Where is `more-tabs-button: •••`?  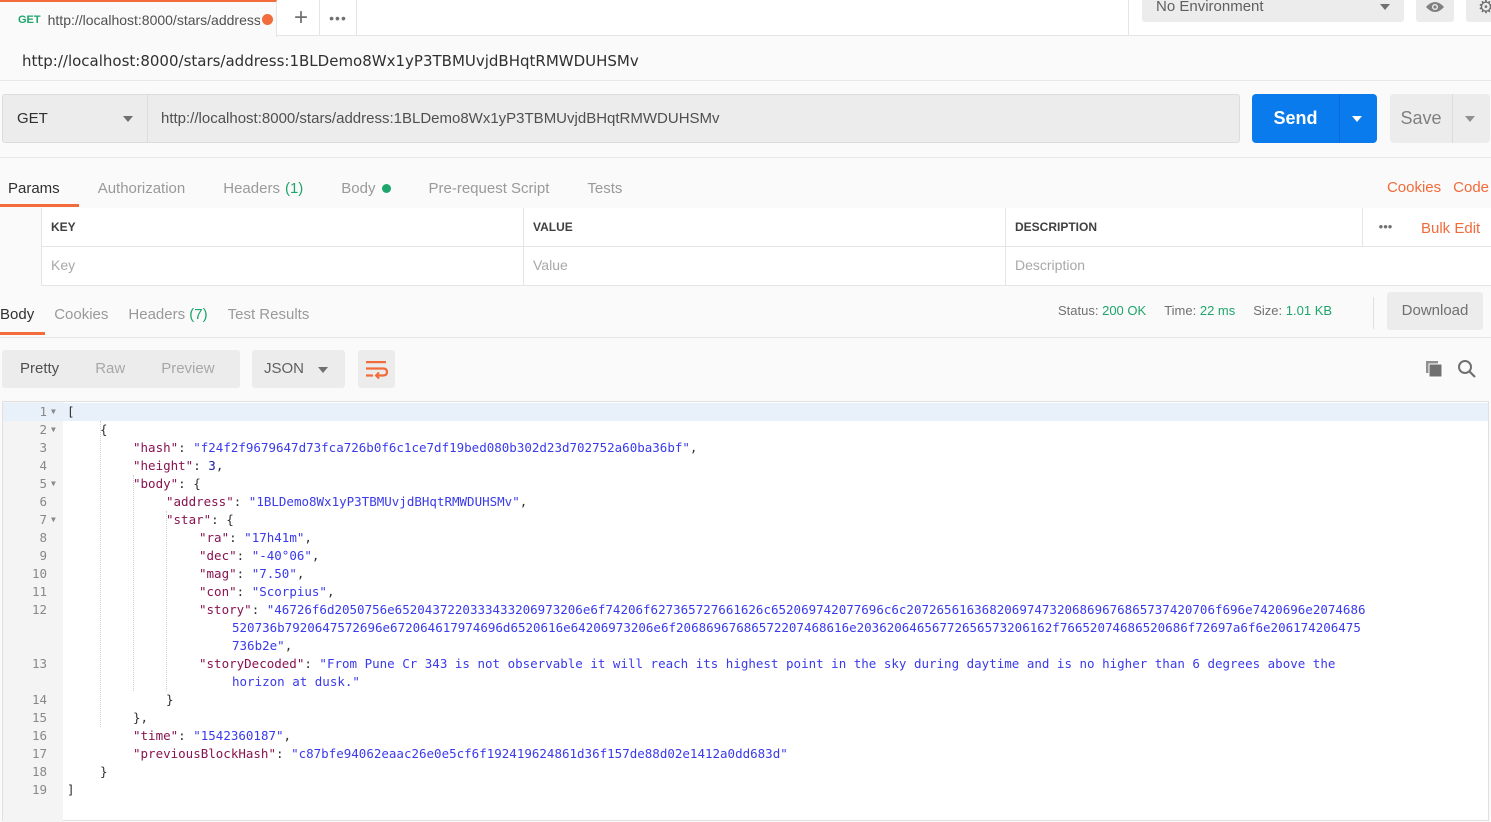 more-tabs-button: ••• is located at coordinates (338, 18).